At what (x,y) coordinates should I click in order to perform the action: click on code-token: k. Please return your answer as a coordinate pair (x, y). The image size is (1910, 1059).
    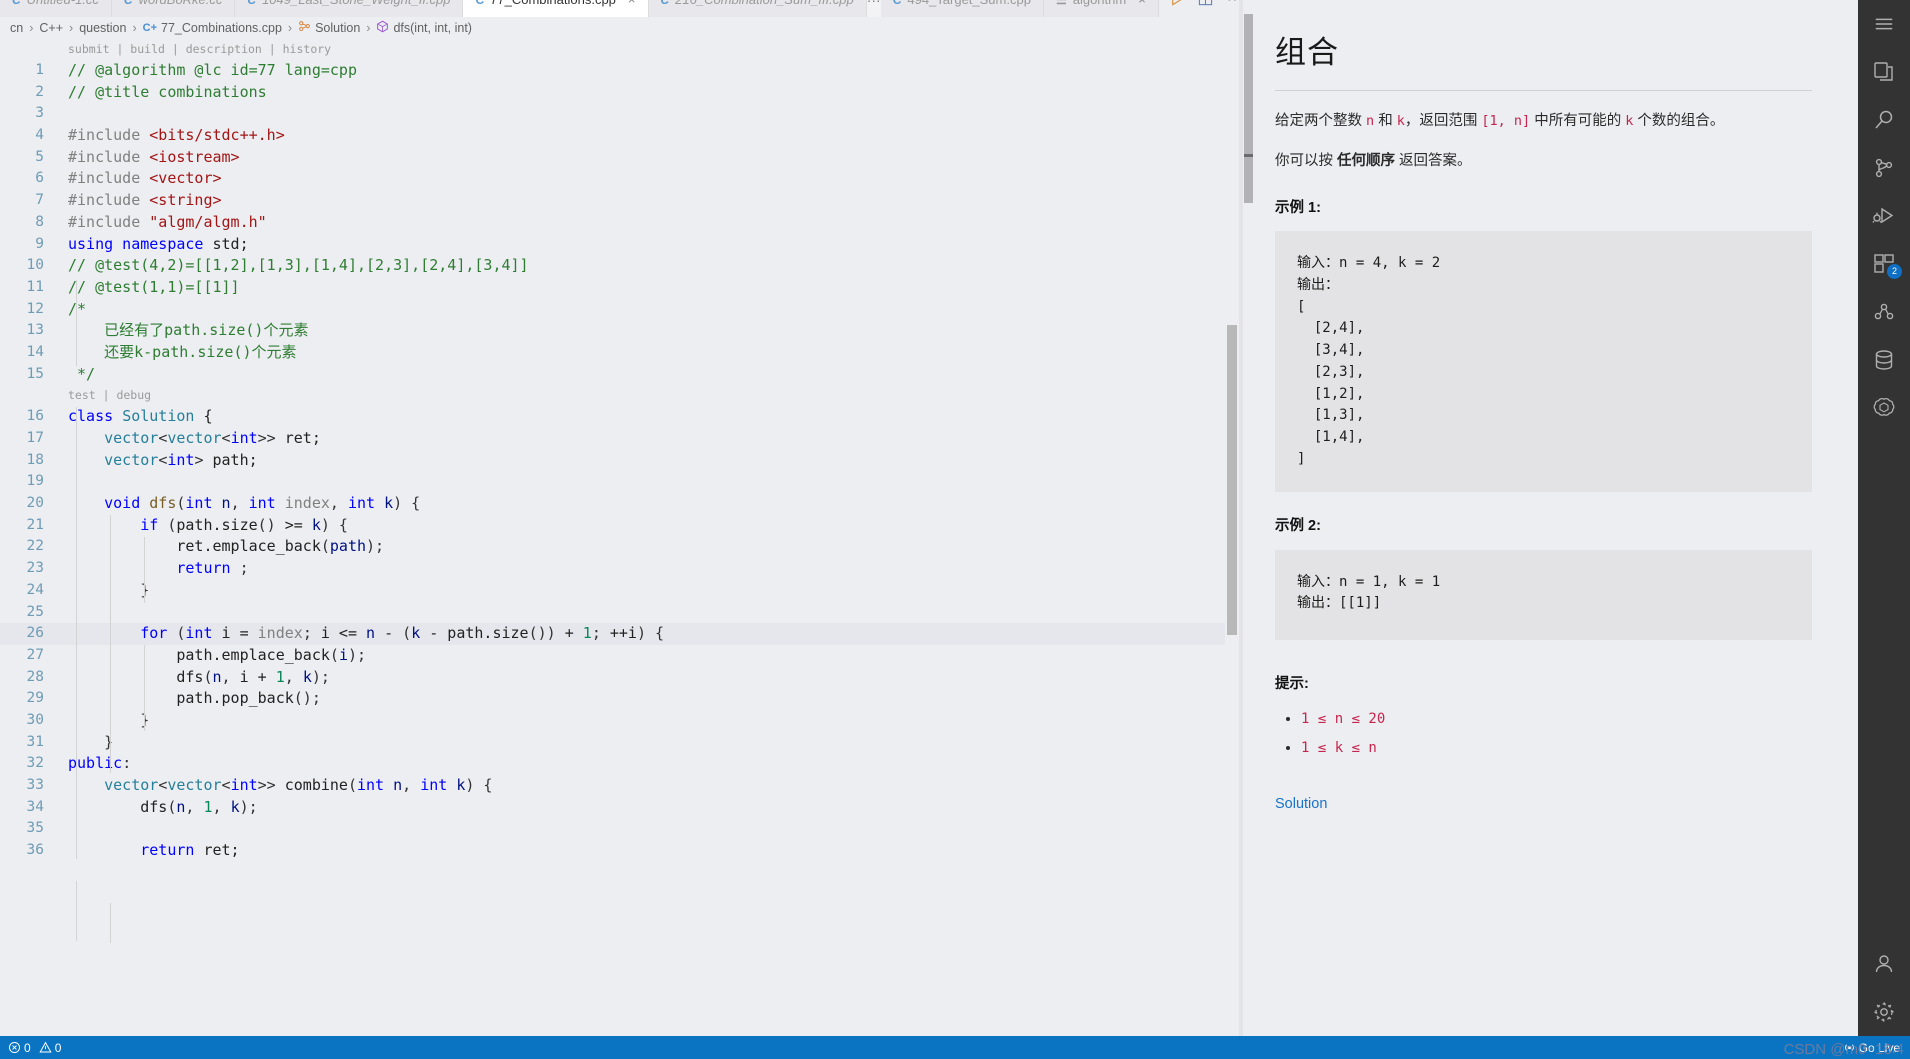
    Looking at the image, I should click on (307, 676).